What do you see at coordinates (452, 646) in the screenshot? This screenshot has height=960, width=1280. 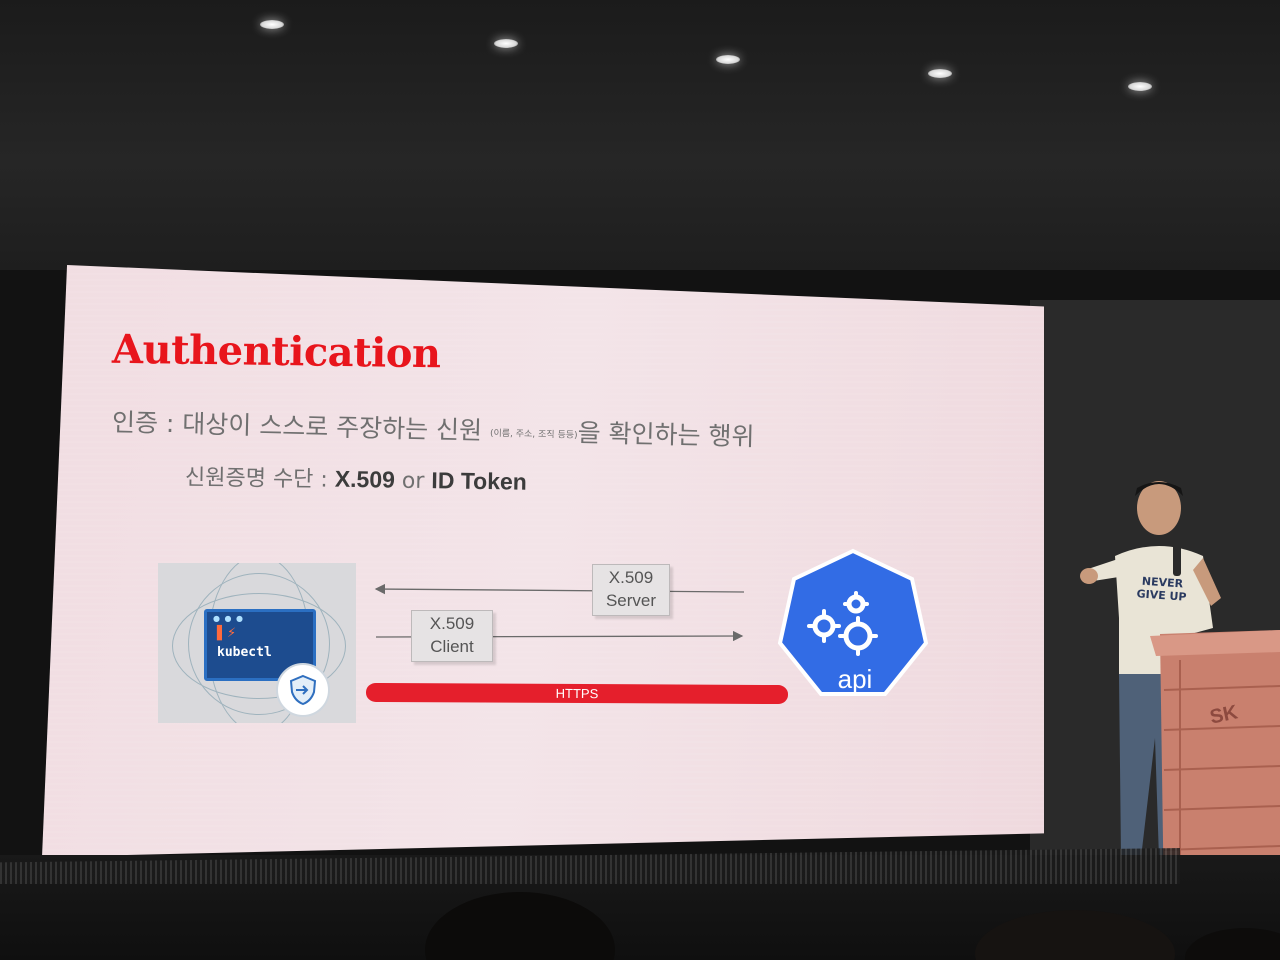 I see `client-note-line2: Client` at bounding box center [452, 646].